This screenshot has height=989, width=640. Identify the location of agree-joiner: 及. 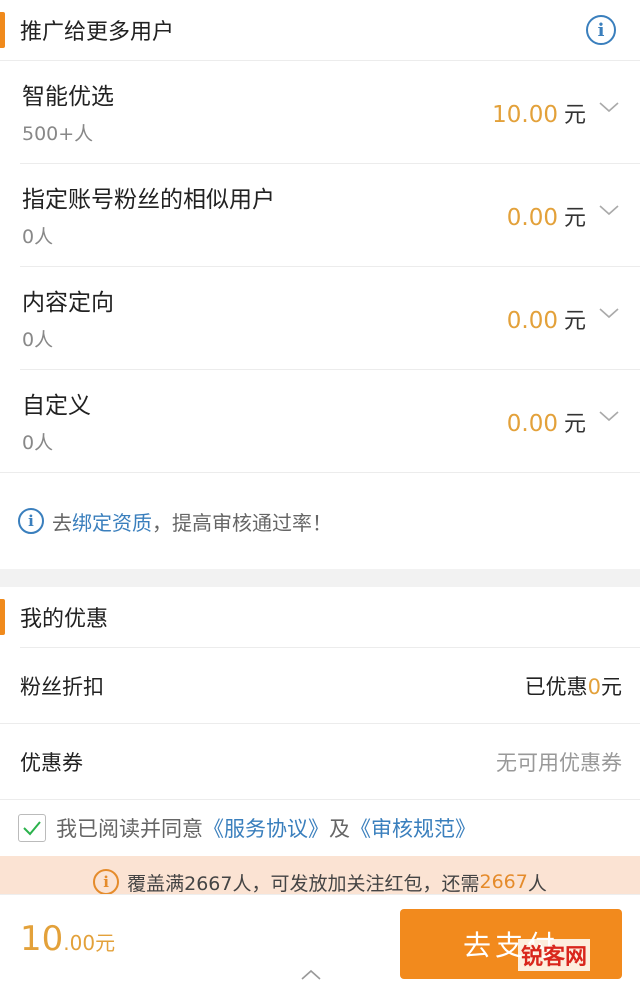
(339, 829).